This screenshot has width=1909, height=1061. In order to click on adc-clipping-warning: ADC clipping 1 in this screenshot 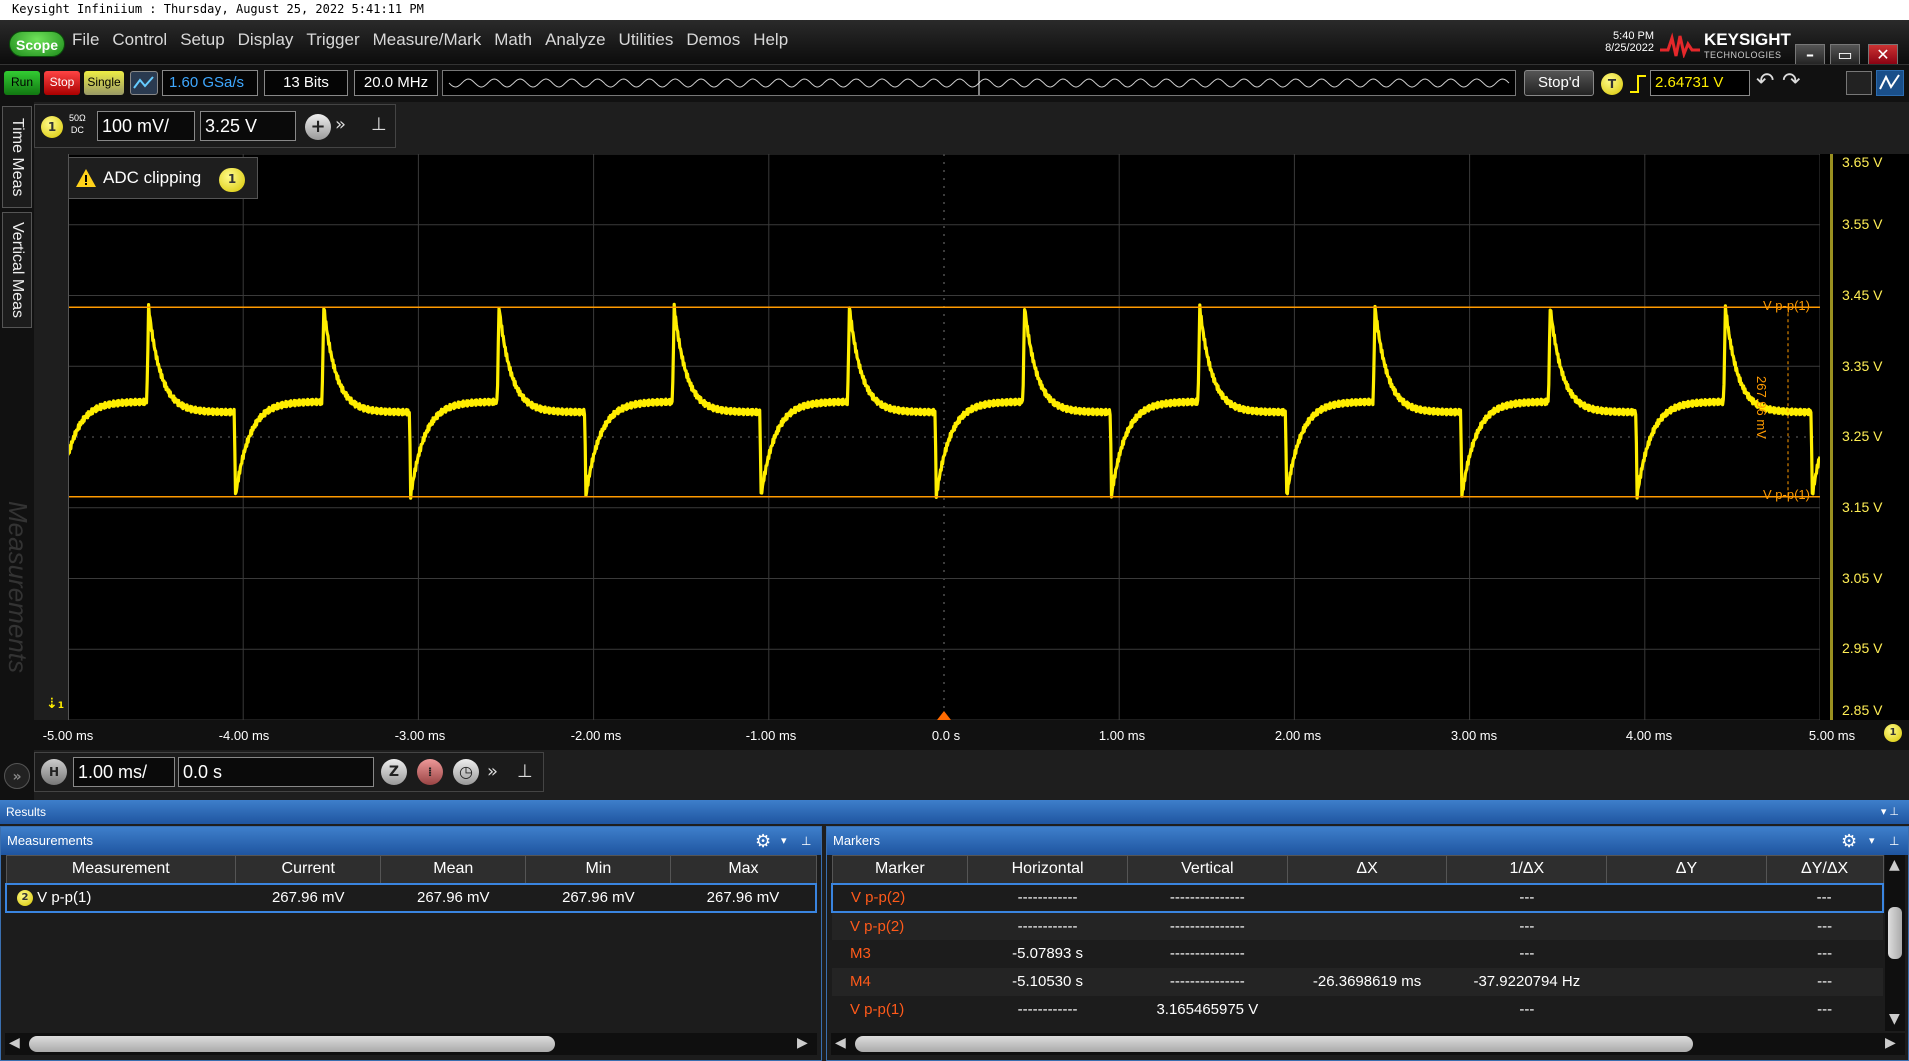, I will do `click(163, 178)`.